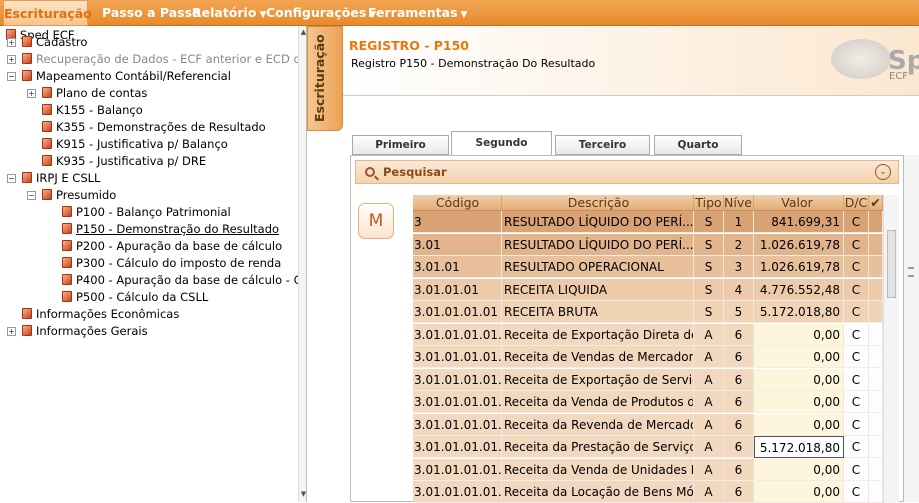 The image size is (919, 503). What do you see at coordinates (709, 267) in the screenshot?
I see `cell-tipo: S` at bounding box center [709, 267].